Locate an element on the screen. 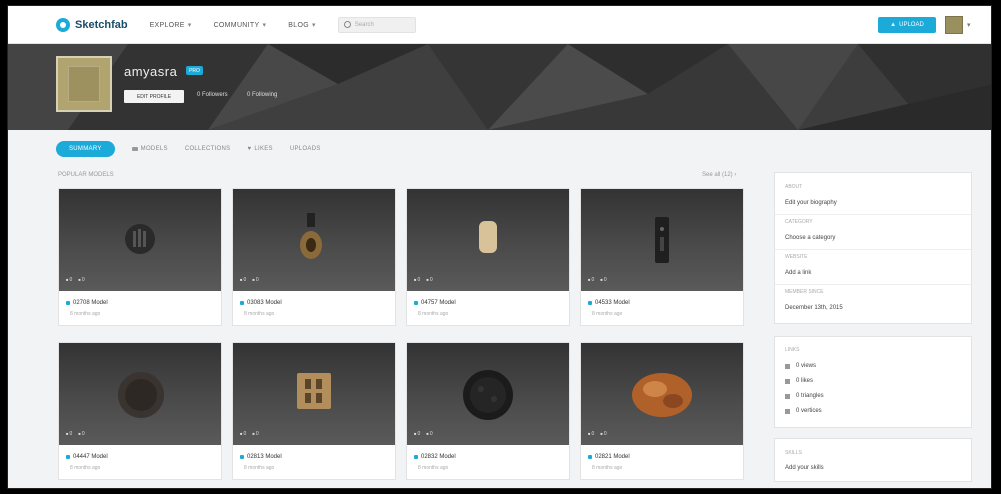 Image resolution: width=1001 pixels, height=494 pixels. link-item: 0 likes is located at coordinates (799, 381).